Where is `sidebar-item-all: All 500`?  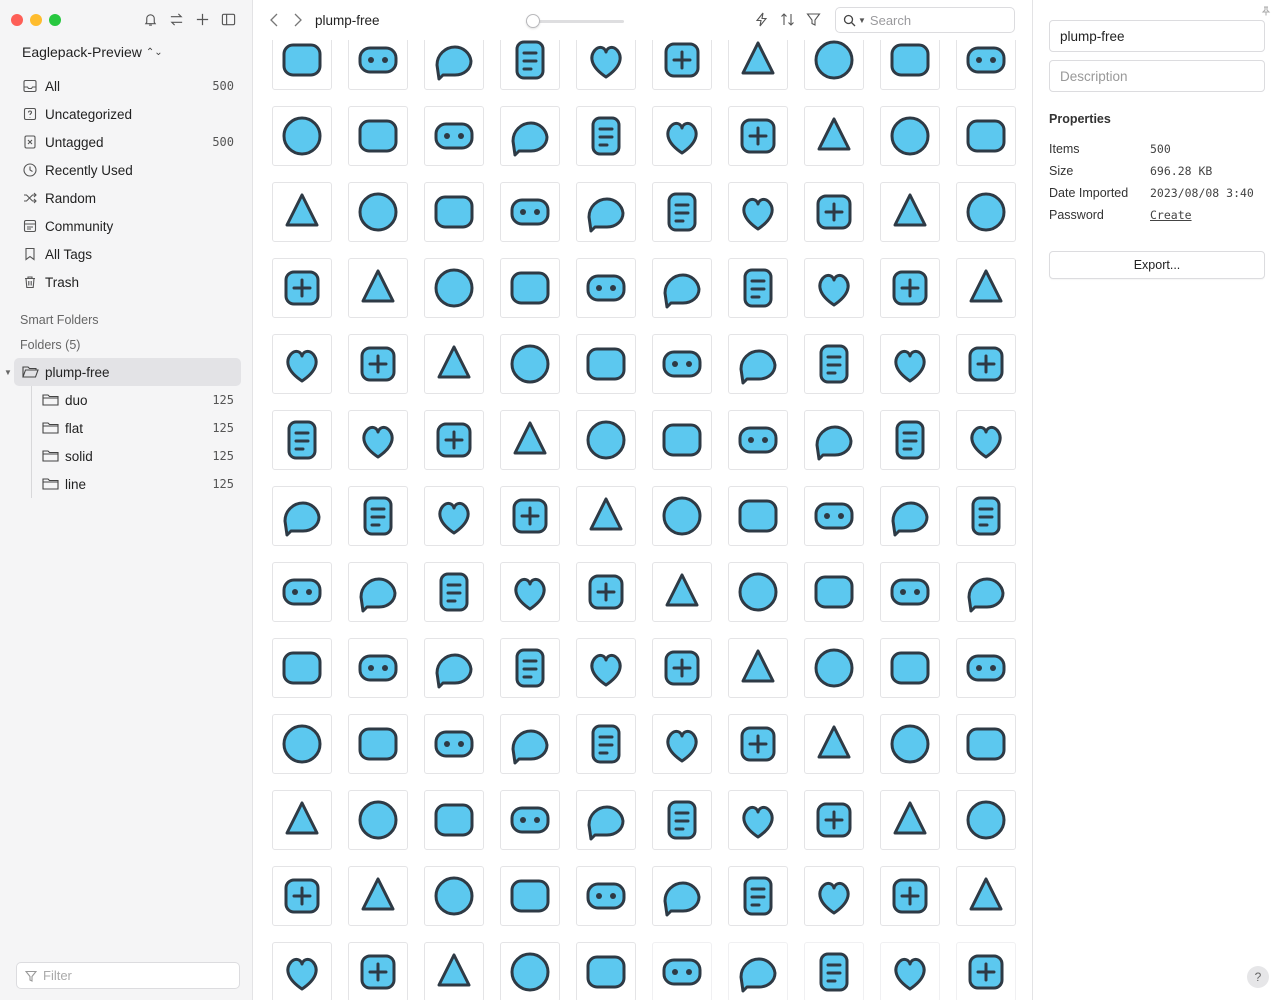
sidebar-item-all: All 500 is located at coordinates (127, 86).